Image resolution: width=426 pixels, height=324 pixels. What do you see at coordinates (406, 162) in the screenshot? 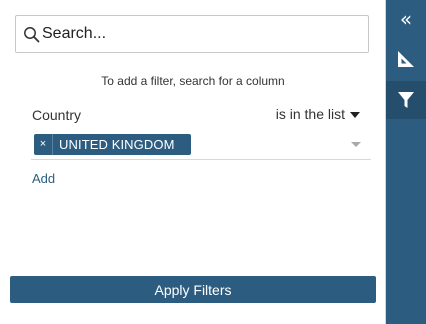
I see `side-rail: «` at bounding box center [406, 162].